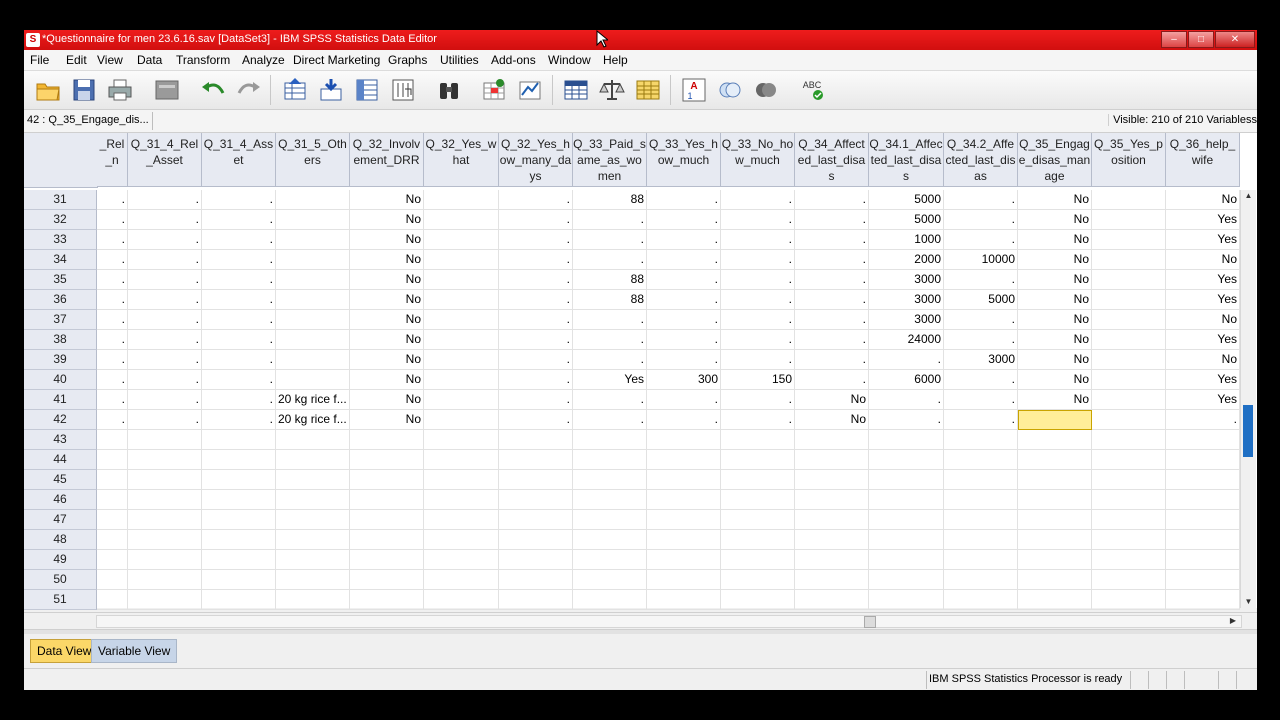 Image resolution: width=1280 pixels, height=720 pixels. Describe the element at coordinates (1201, 39) in the screenshot. I see `restore-button: □` at that location.